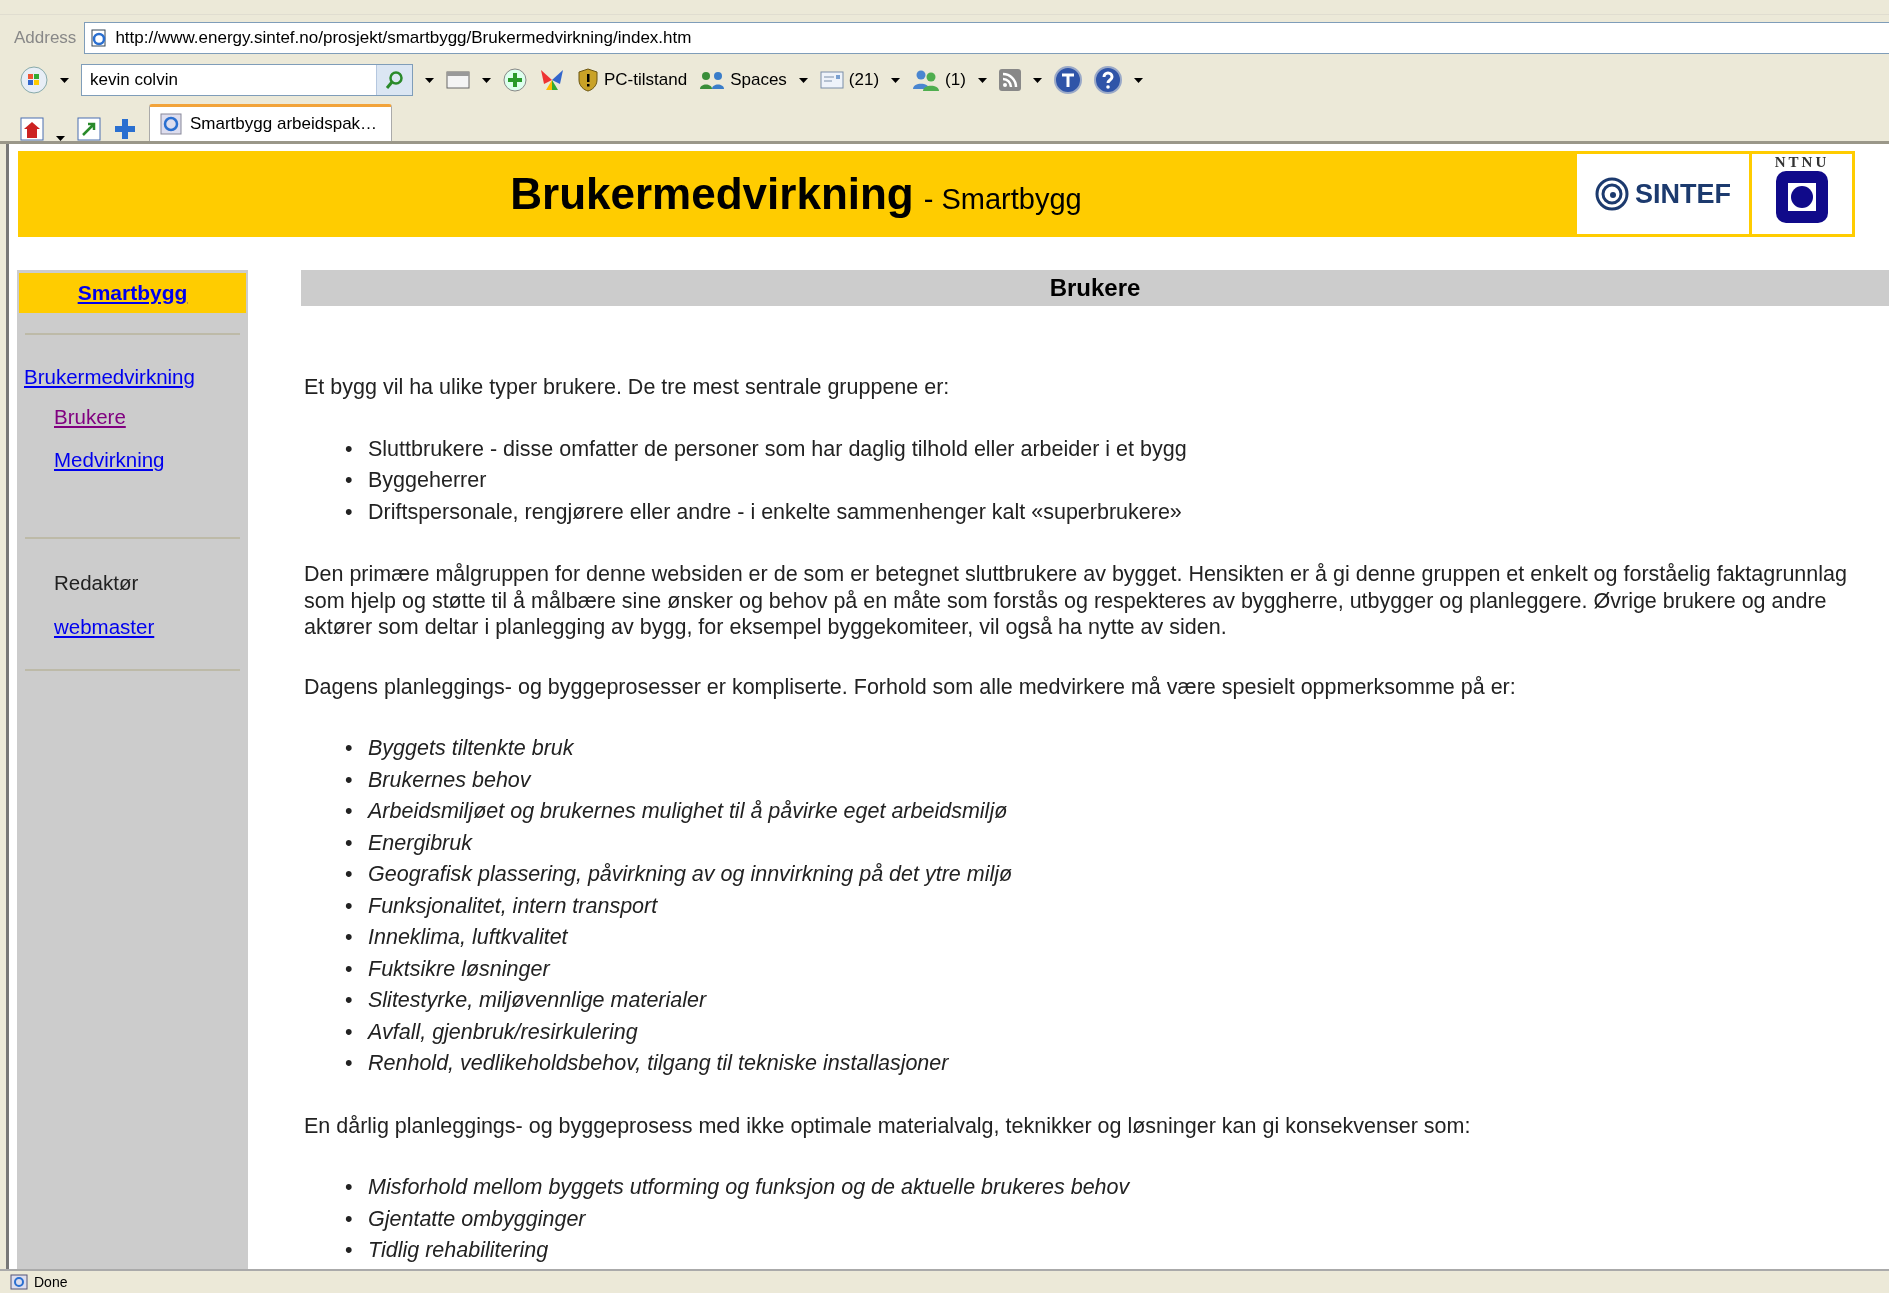 The height and width of the screenshot is (1293, 1889). What do you see at coordinates (247, 80) in the screenshot?
I see `search-field: kevin colvin` at bounding box center [247, 80].